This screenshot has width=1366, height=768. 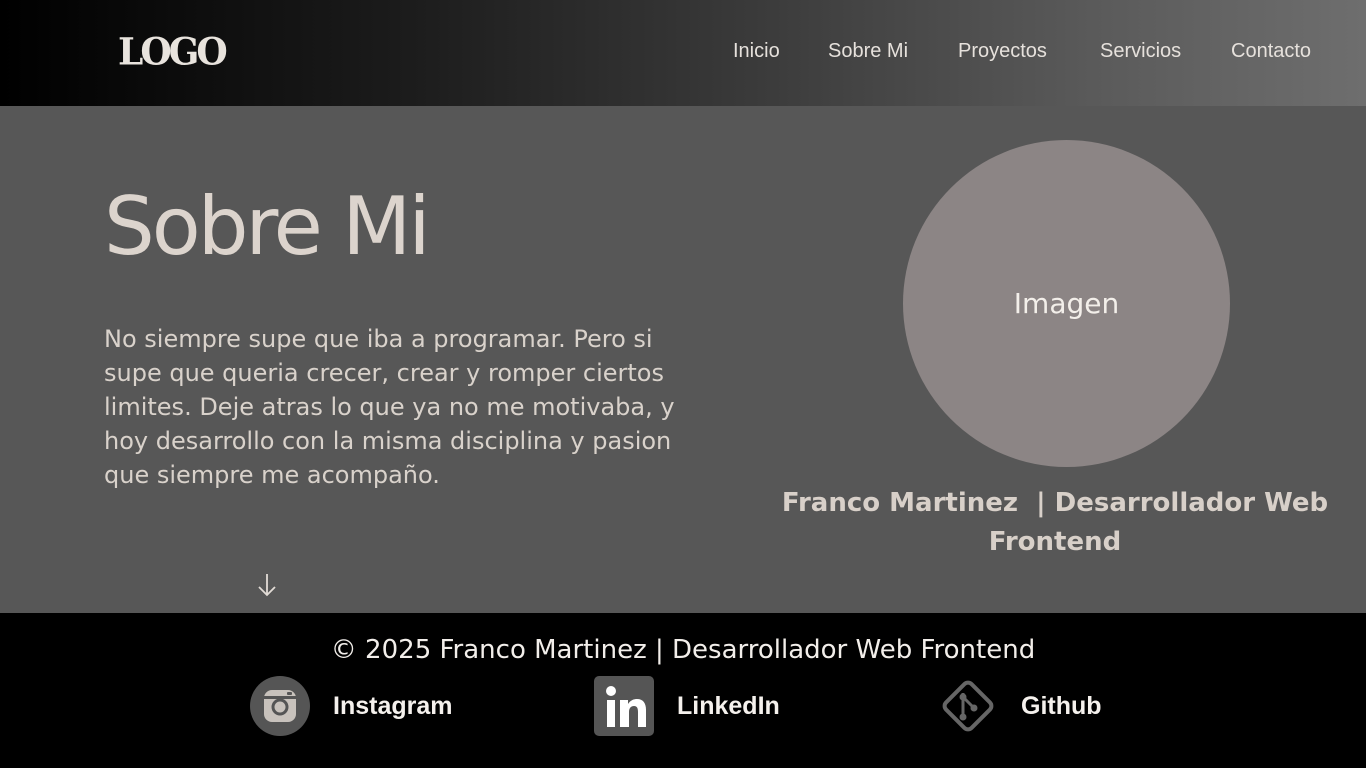 I want to click on github-label: Github, so click(x=1061, y=705).